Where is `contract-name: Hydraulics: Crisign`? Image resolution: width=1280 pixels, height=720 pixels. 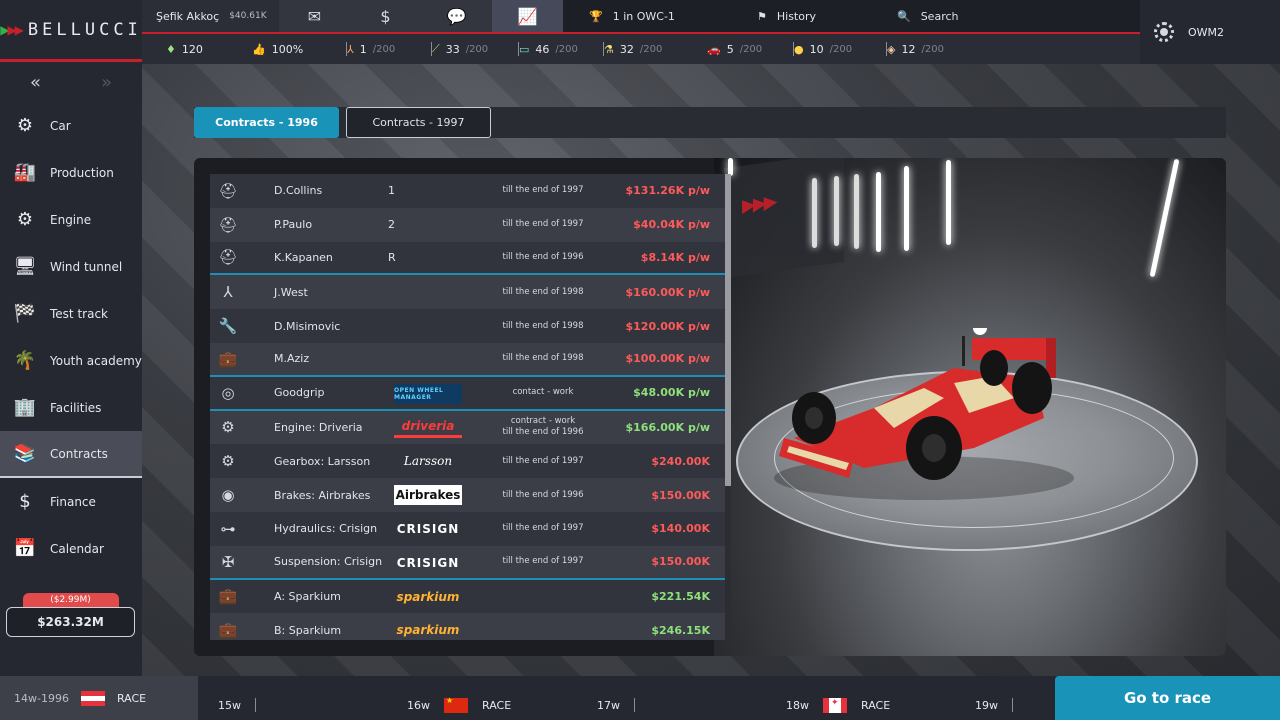 contract-name: Hydraulics: Crisign is located at coordinates (326, 529).